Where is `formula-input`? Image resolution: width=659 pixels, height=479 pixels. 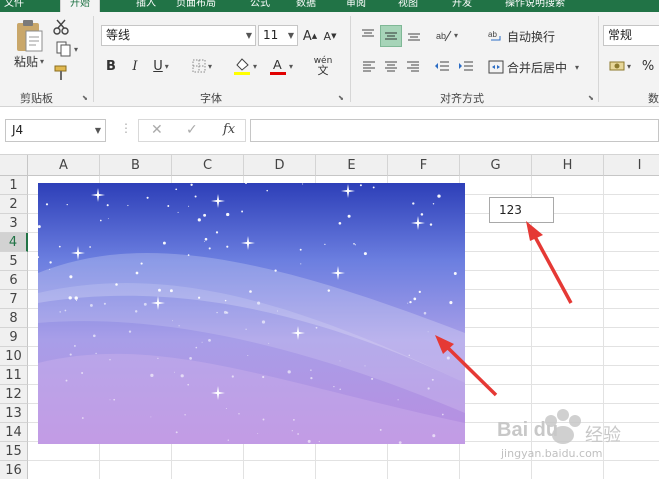 formula-input is located at coordinates (454, 130).